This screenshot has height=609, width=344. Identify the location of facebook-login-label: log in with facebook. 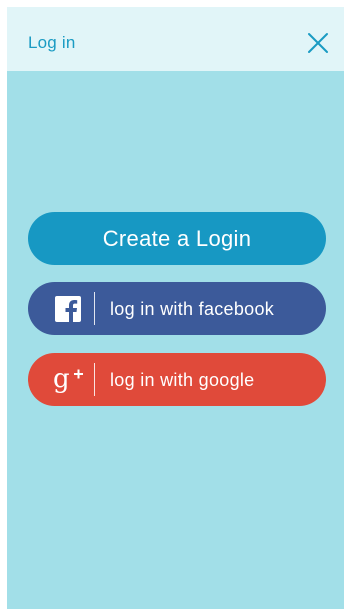
(192, 309).